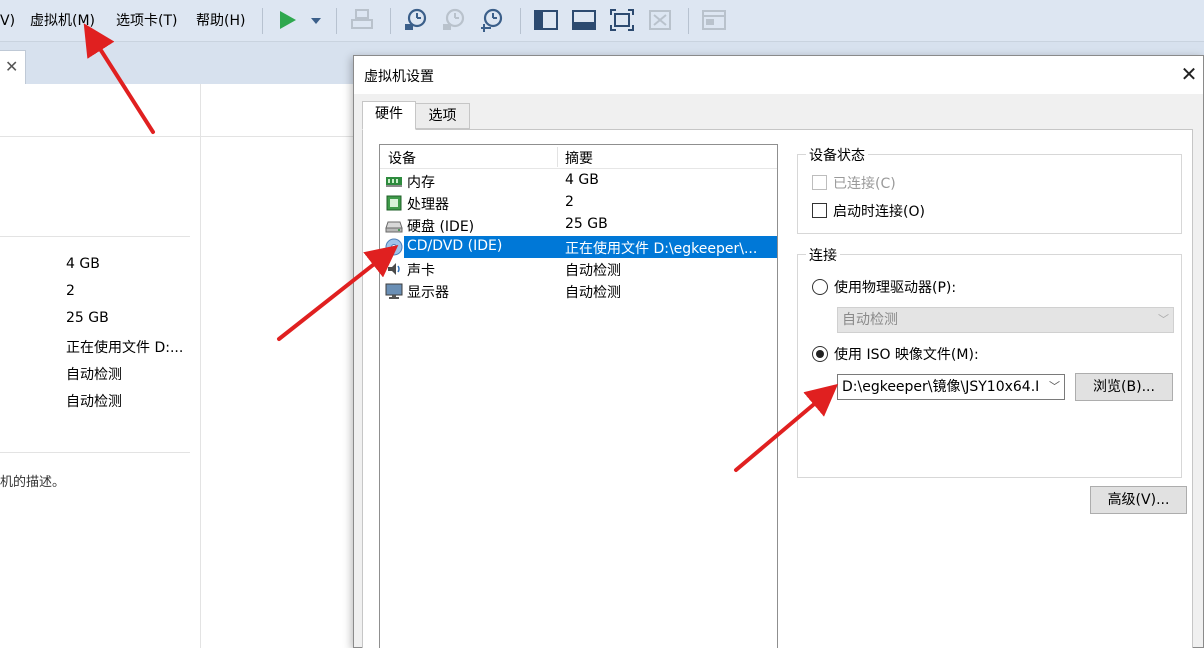 The height and width of the screenshot is (648, 1204). Describe the element at coordinates (879, 212) in the screenshot. I see `checkbox-label: 启动时连接(O)` at that location.